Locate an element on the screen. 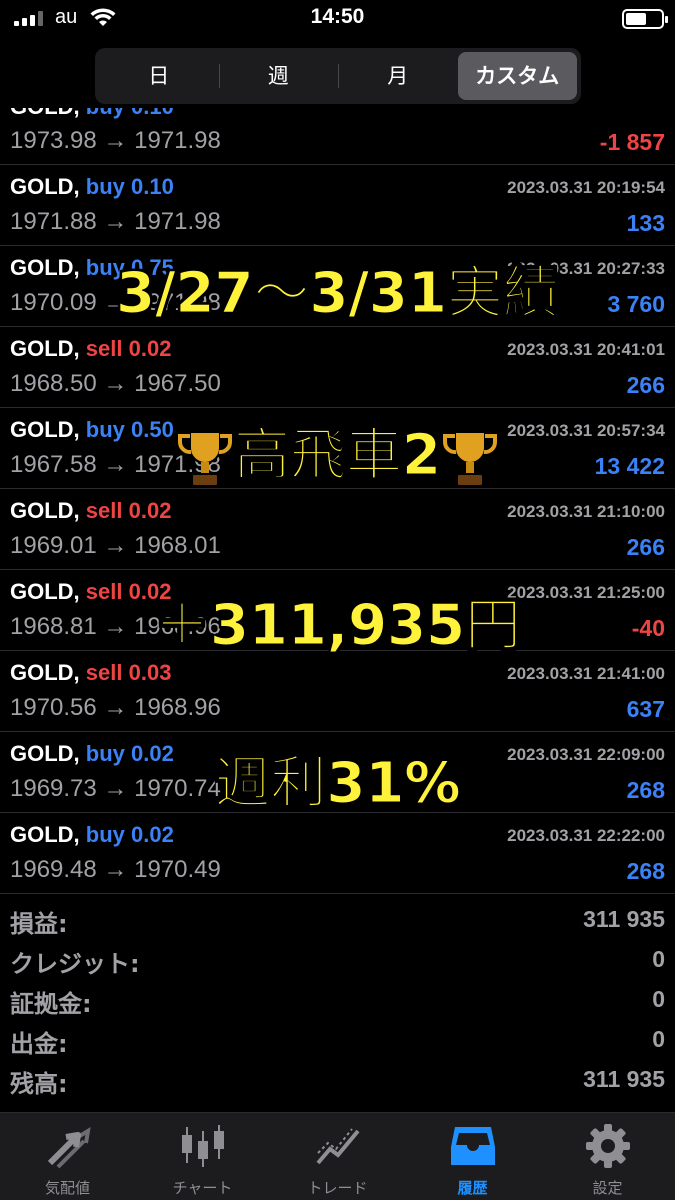  trade-volume: 0.03 is located at coordinates (150, 672).